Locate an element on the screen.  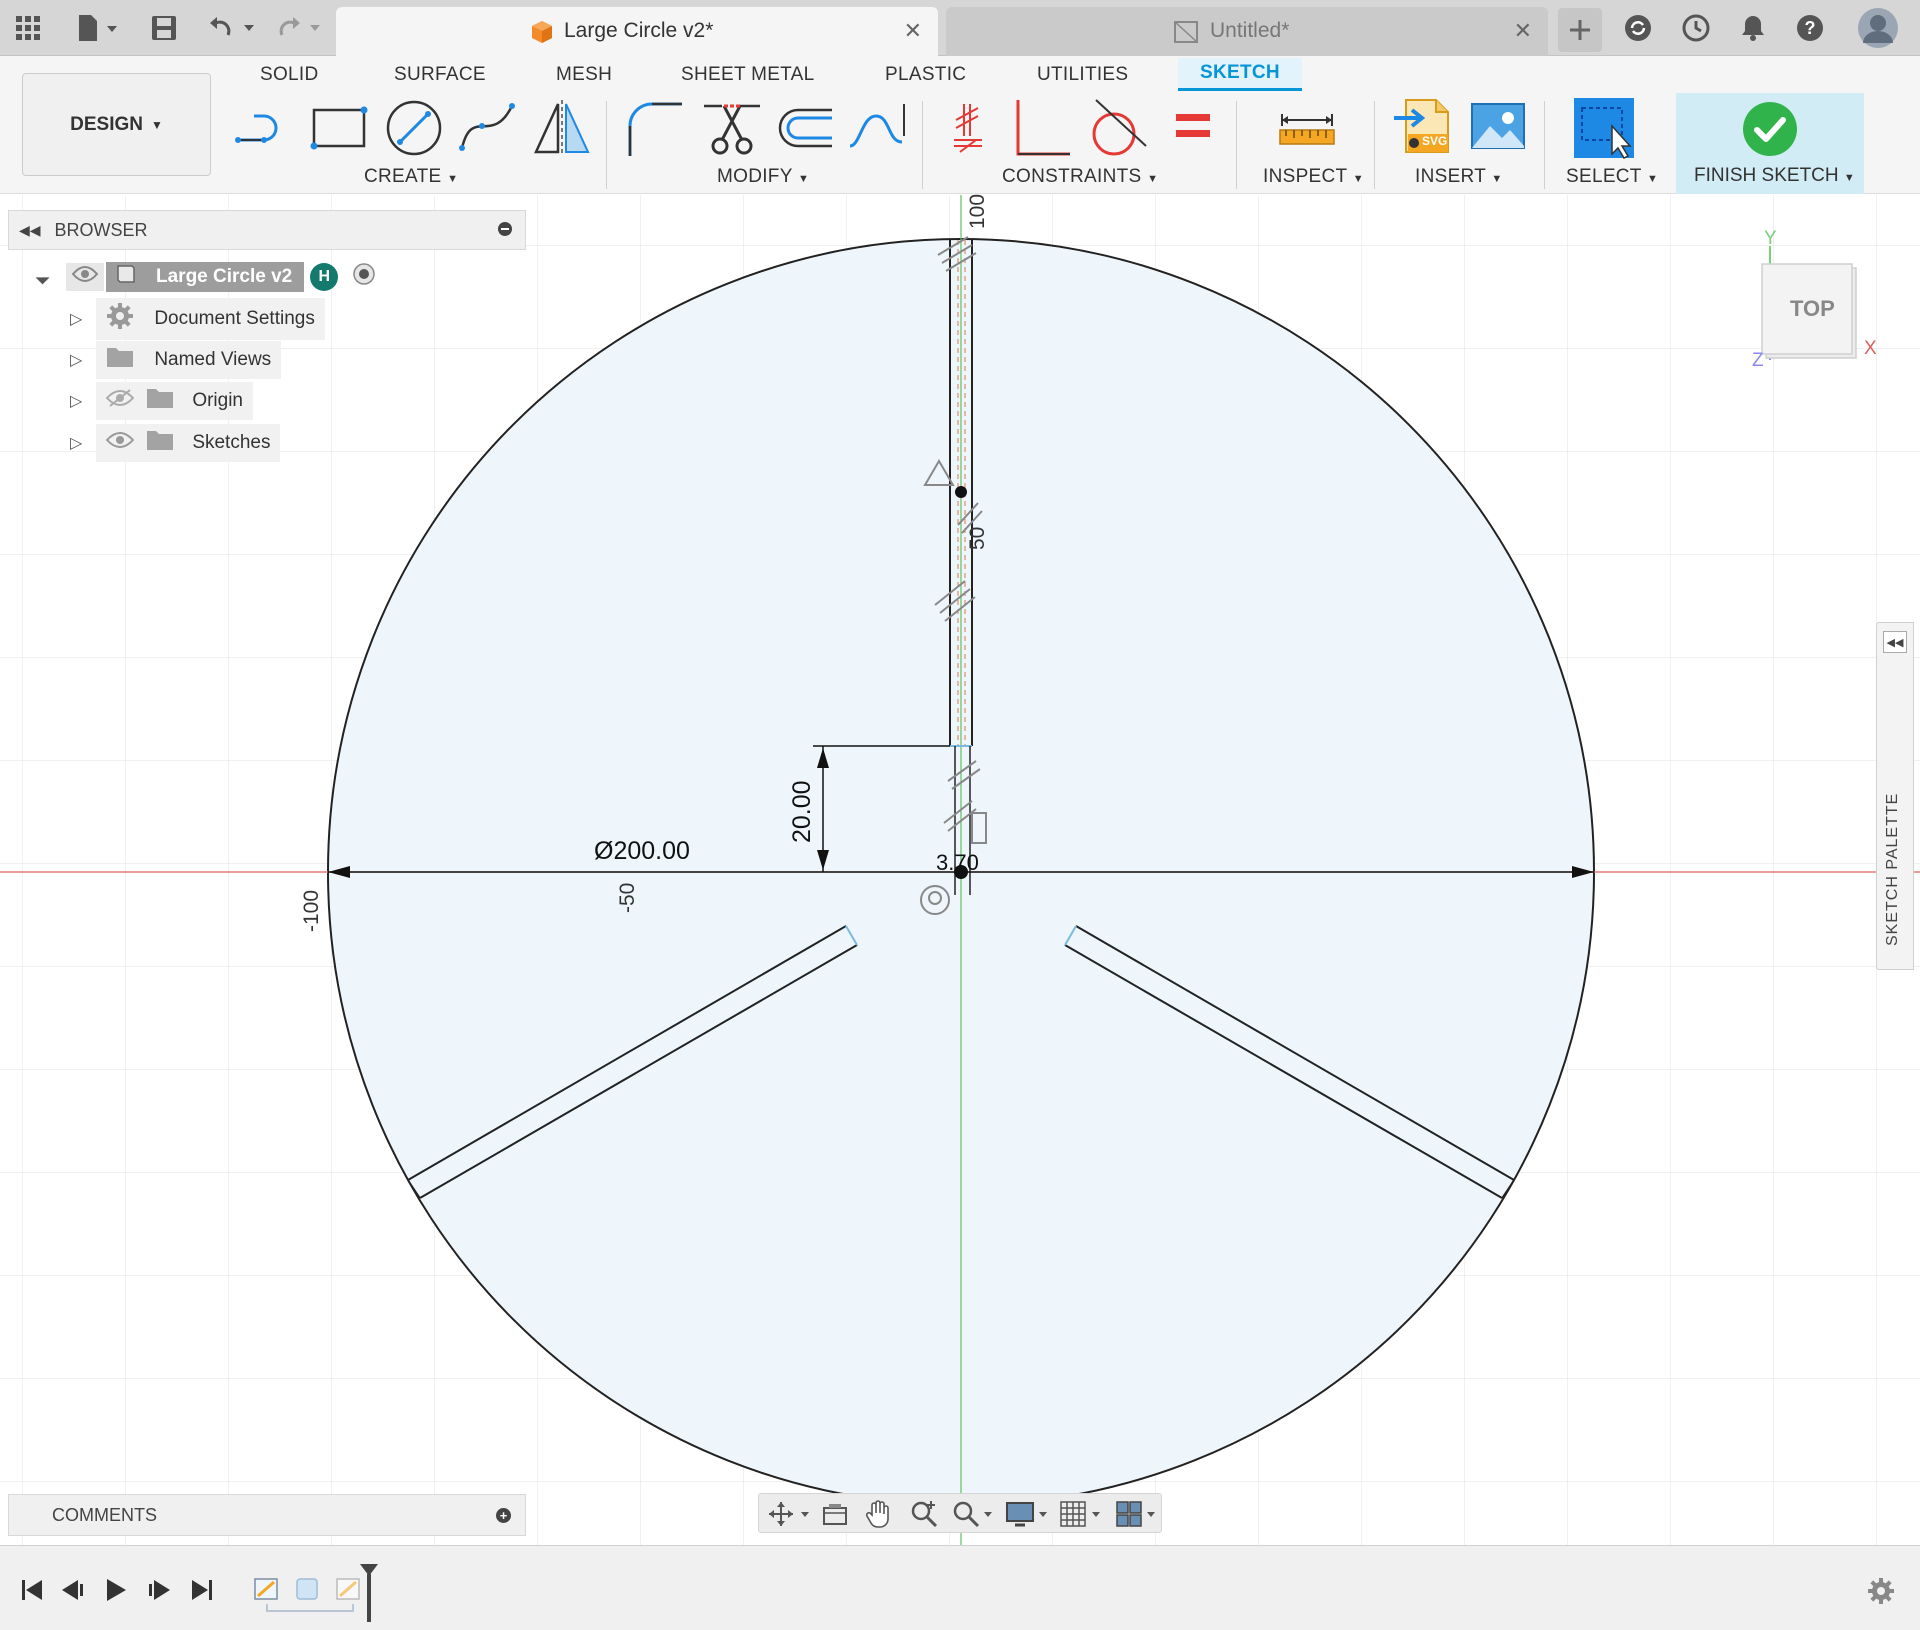
browser-item-named-views: ▷ Named Views is located at coordinates (176, 360).